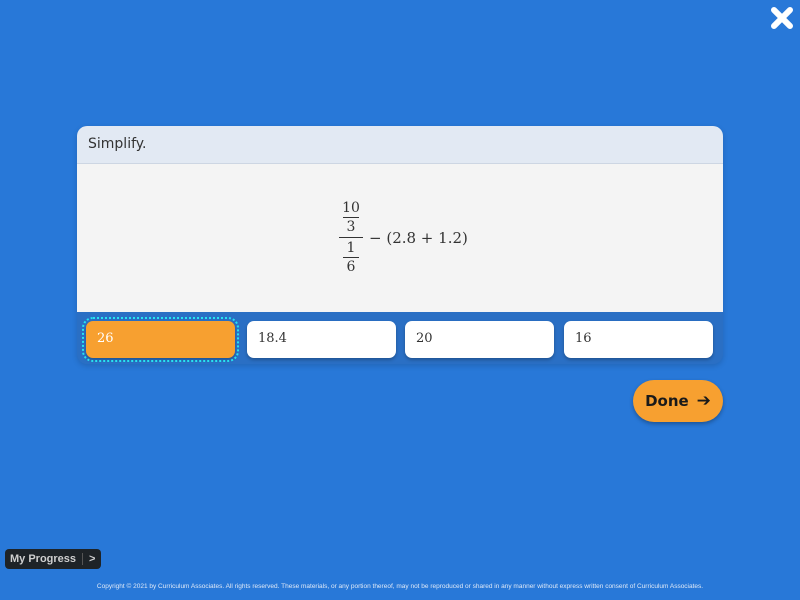 The width and height of the screenshot is (800, 600). I want to click on answer-choice-3: 20, so click(479, 339).